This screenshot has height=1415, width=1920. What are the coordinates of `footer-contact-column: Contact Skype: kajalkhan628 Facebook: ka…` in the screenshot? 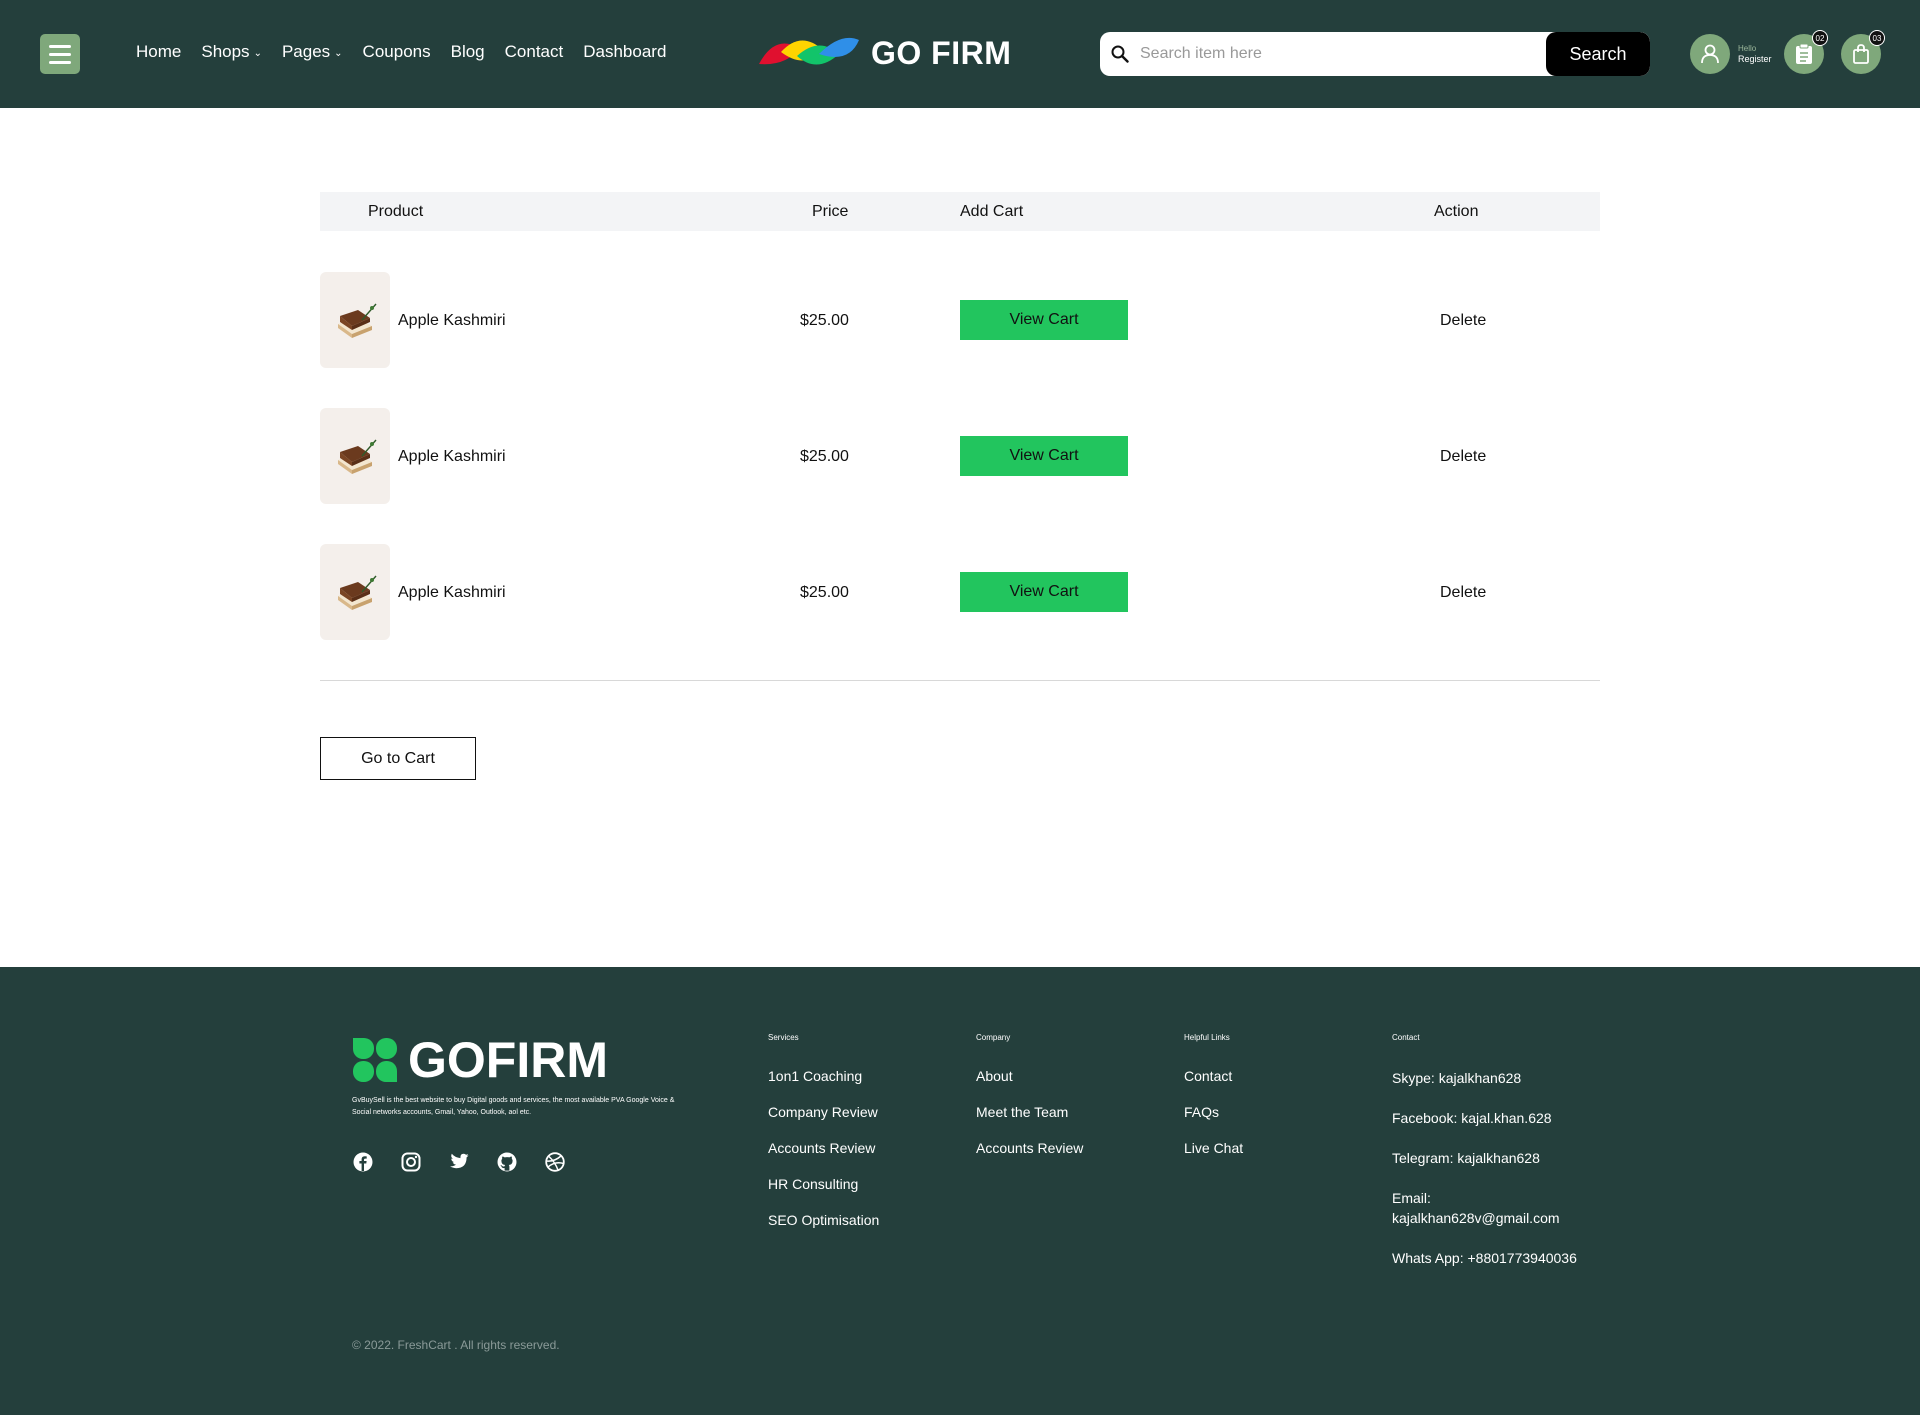 It's located at (1492, 1160).